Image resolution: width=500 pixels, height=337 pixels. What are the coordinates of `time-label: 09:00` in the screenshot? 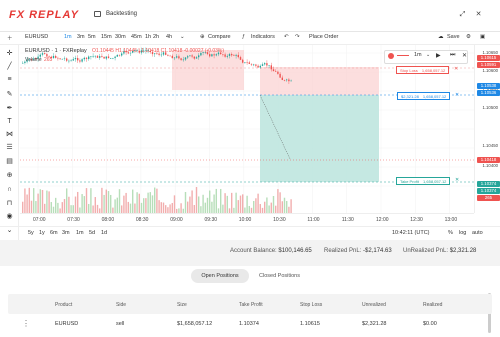 It's located at (176, 220).